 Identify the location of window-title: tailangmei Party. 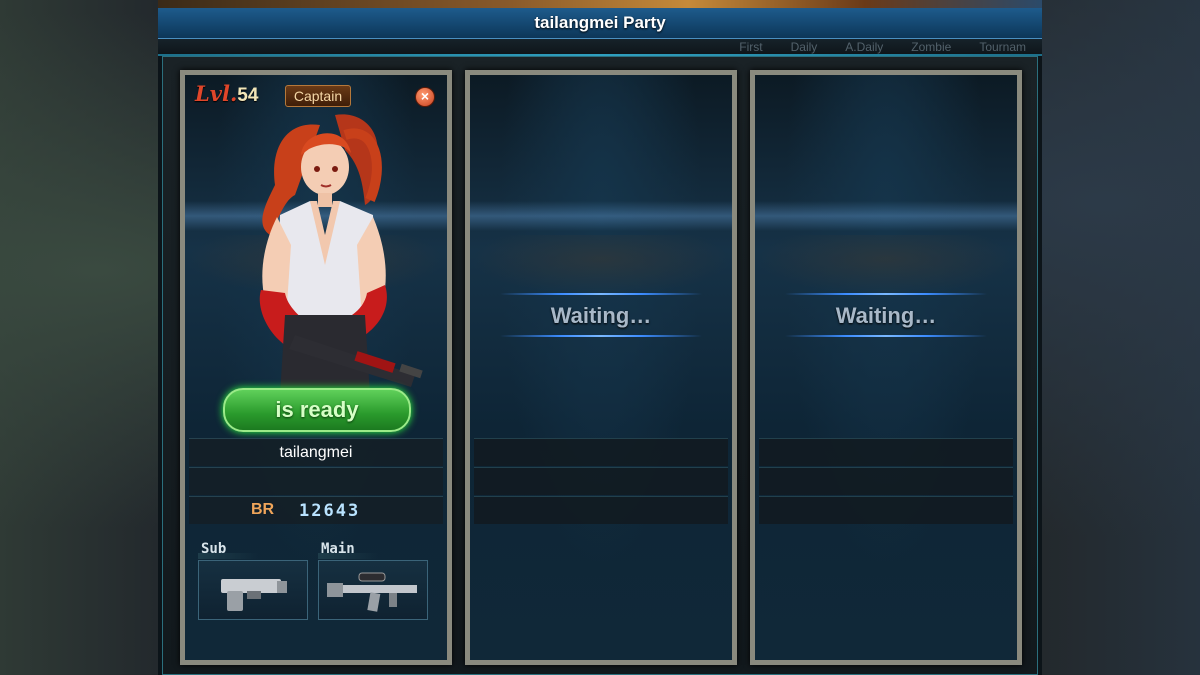
(600, 22).